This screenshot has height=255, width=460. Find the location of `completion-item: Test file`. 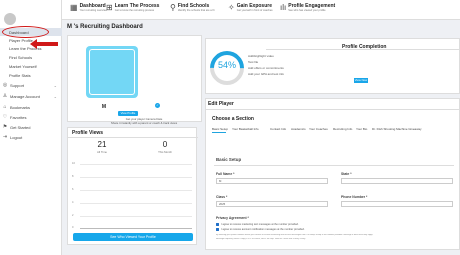

completion-item: Test file is located at coordinates (253, 62).